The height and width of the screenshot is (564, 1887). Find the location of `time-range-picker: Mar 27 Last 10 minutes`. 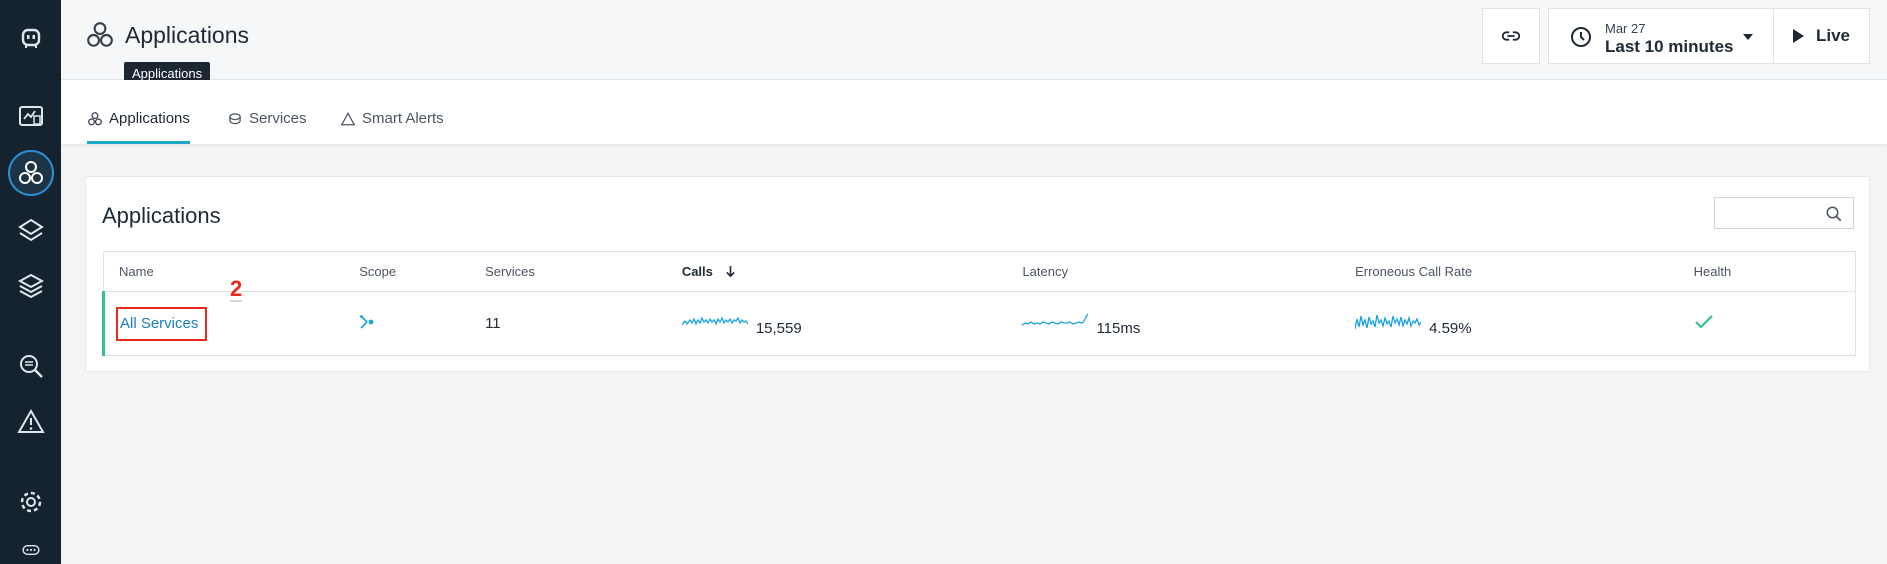

time-range-picker: Mar 27 Last 10 minutes is located at coordinates (1661, 36).